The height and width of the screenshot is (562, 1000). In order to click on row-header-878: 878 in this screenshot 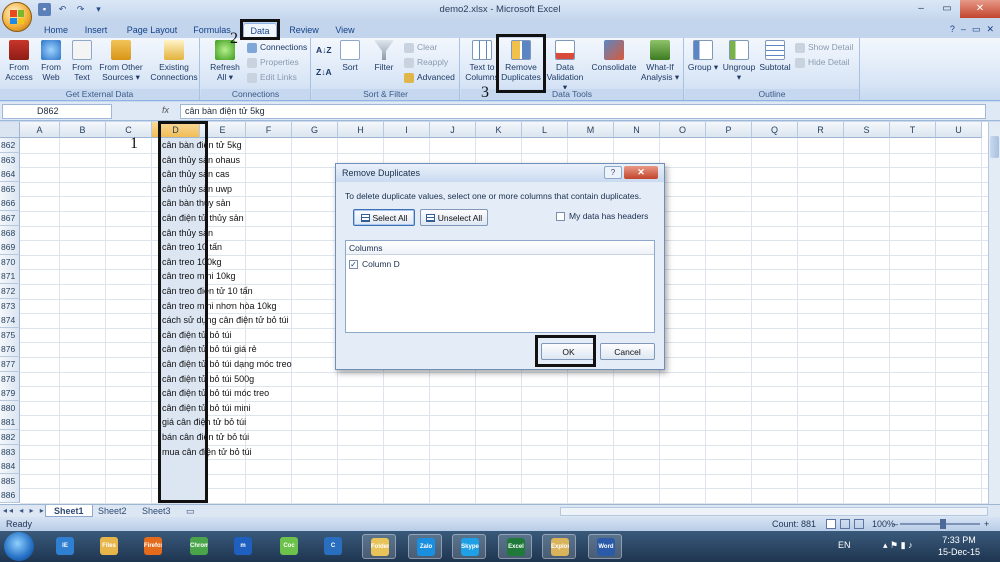, I will do `click(10, 379)`.